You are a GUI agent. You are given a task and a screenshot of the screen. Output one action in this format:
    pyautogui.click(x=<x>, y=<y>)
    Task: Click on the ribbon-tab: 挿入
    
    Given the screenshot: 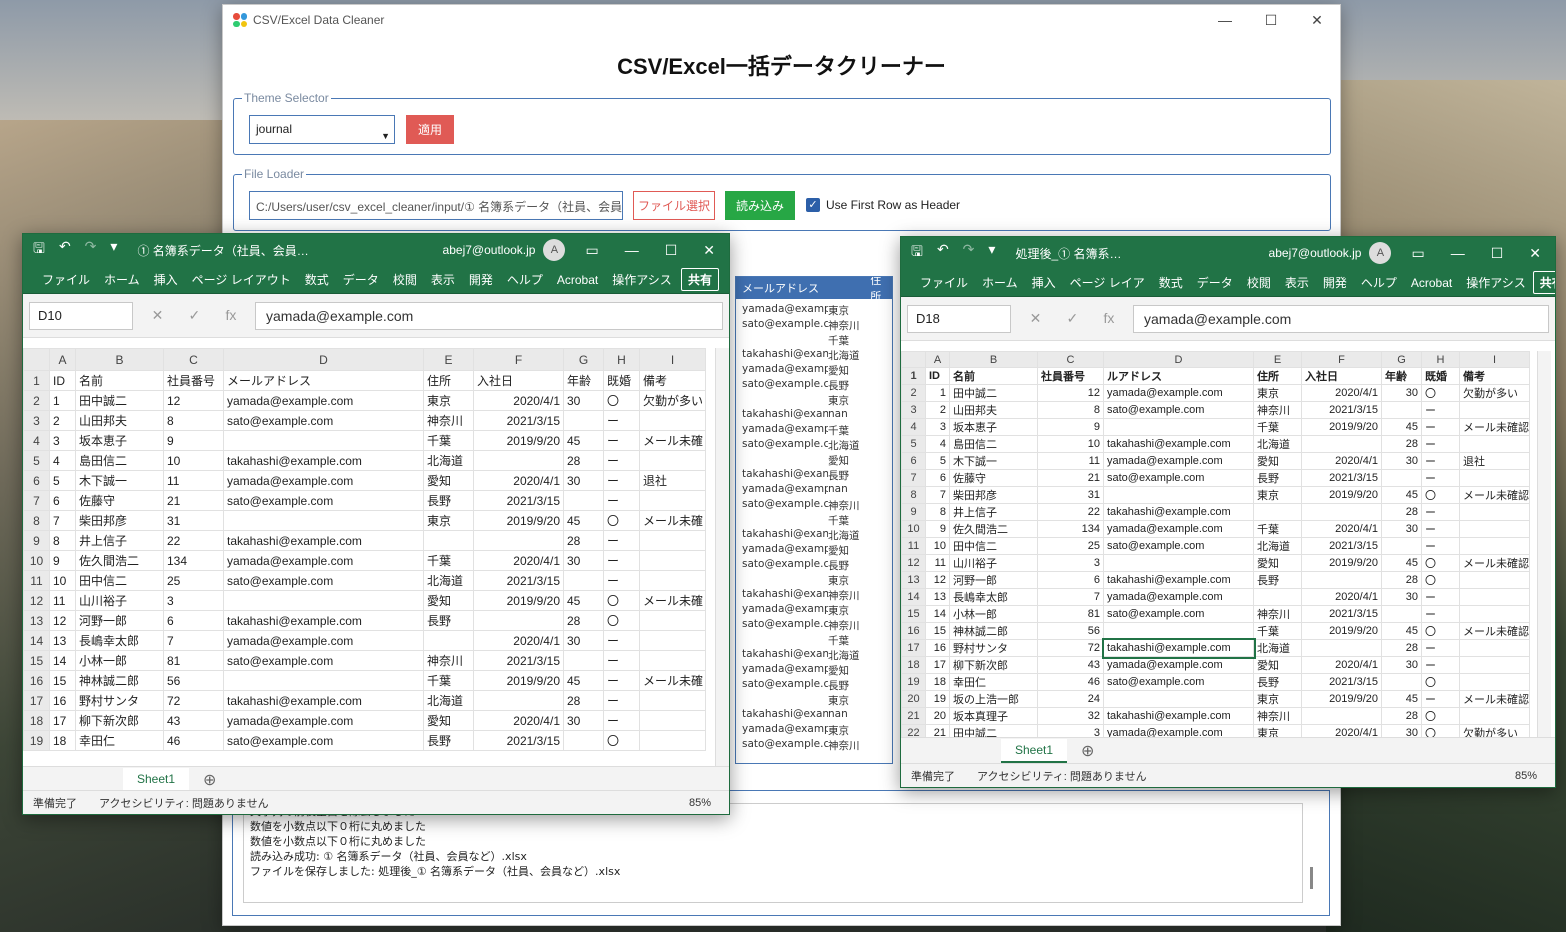 What is the action you would take?
    pyautogui.click(x=1044, y=282)
    